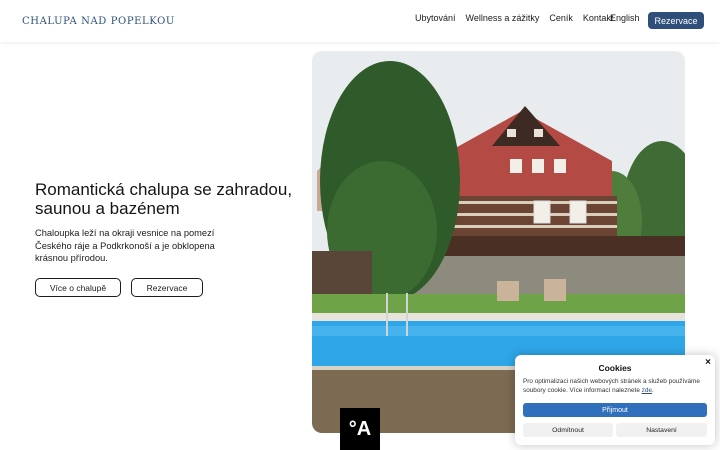  What do you see at coordinates (615, 410) in the screenshot?
I see `cookie-accept-button: Přijmout` at bounding box center [615, 410].